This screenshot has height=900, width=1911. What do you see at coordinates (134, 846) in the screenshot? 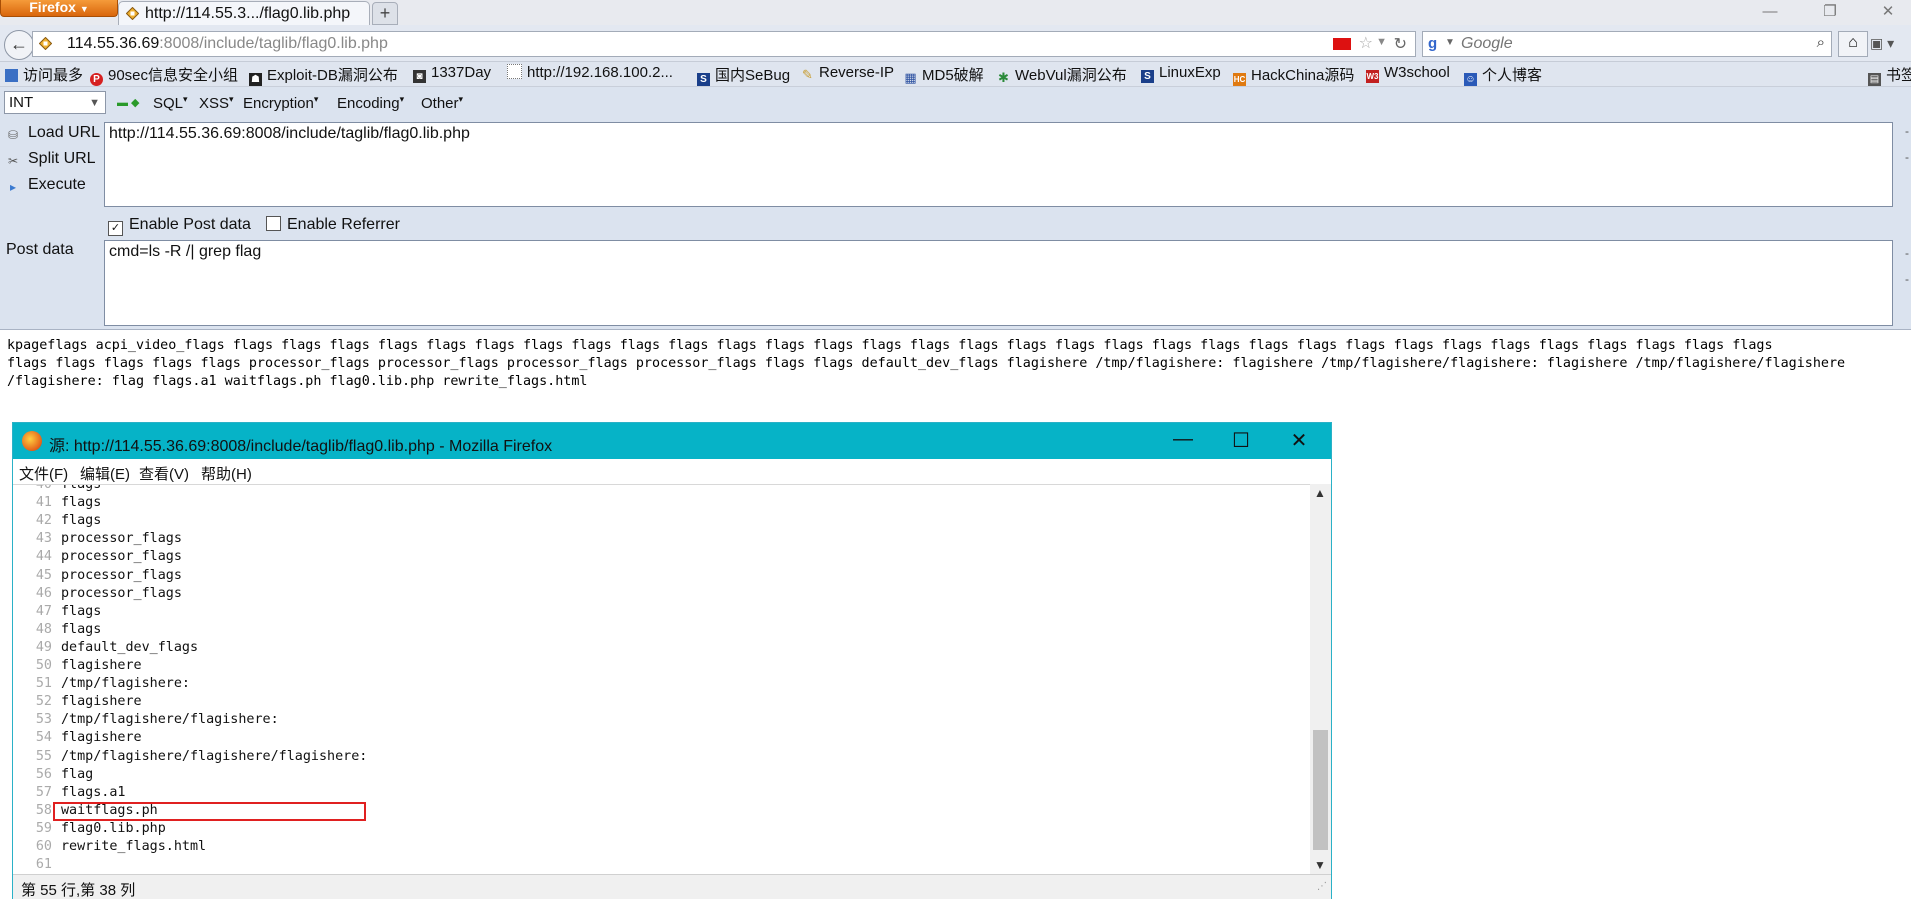
I see `line-content: rewrite_flags.html` at bounding box center [134, 846].